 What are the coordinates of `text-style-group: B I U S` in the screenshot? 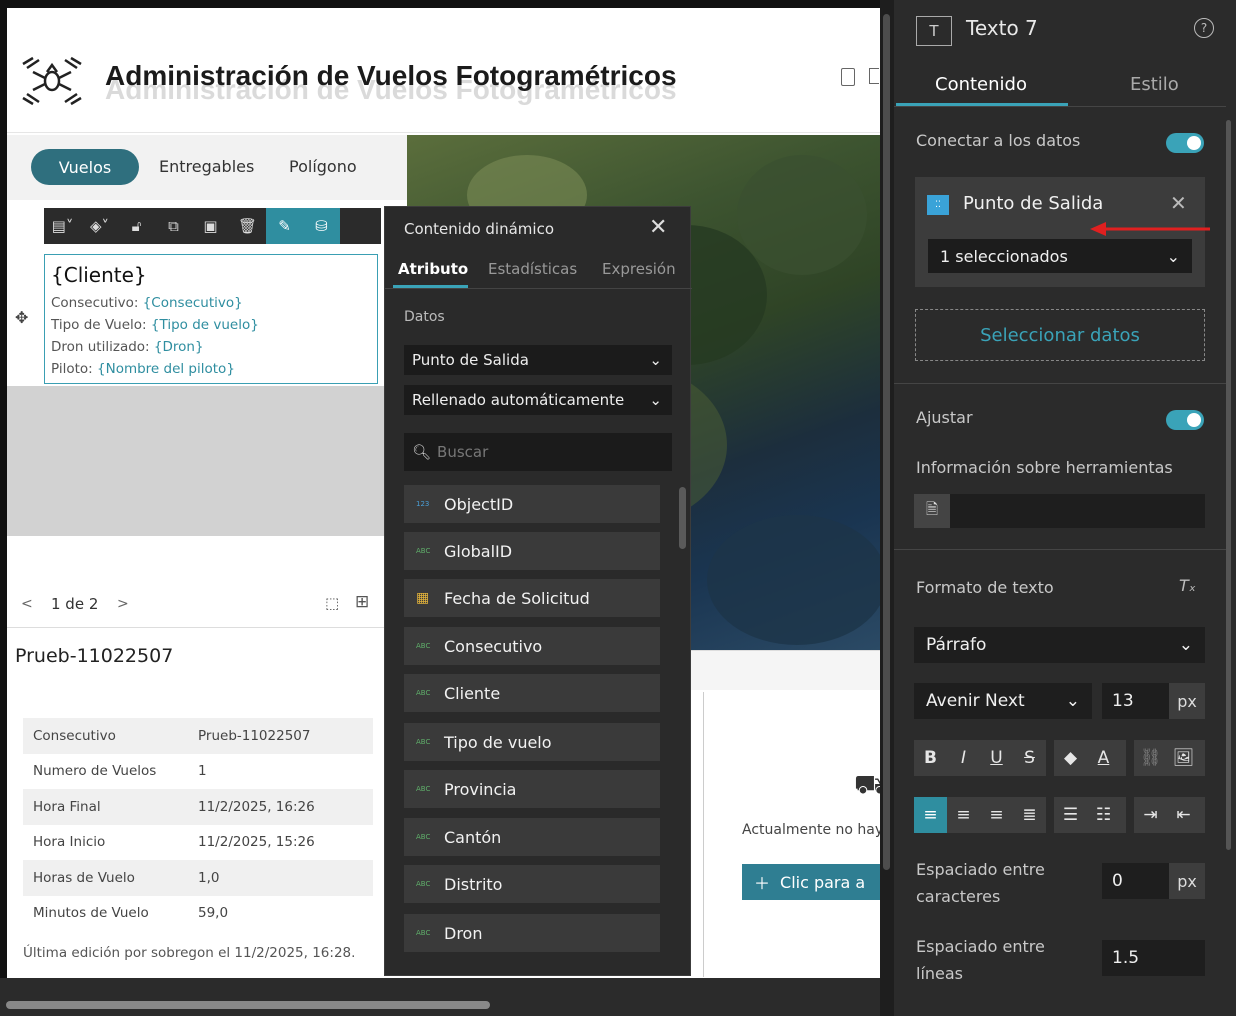 It's located at (980, 758).